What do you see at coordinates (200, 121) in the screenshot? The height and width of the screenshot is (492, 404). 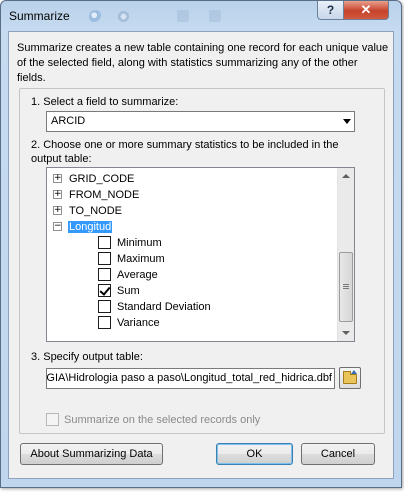 I see `field-select: ARCID` at bounding box center [200, 121].